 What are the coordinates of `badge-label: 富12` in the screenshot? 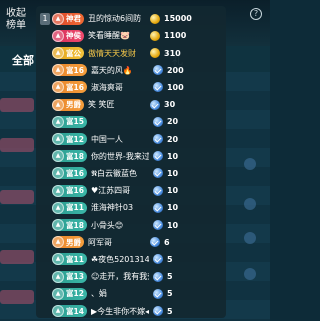 It's located at (75, 139).